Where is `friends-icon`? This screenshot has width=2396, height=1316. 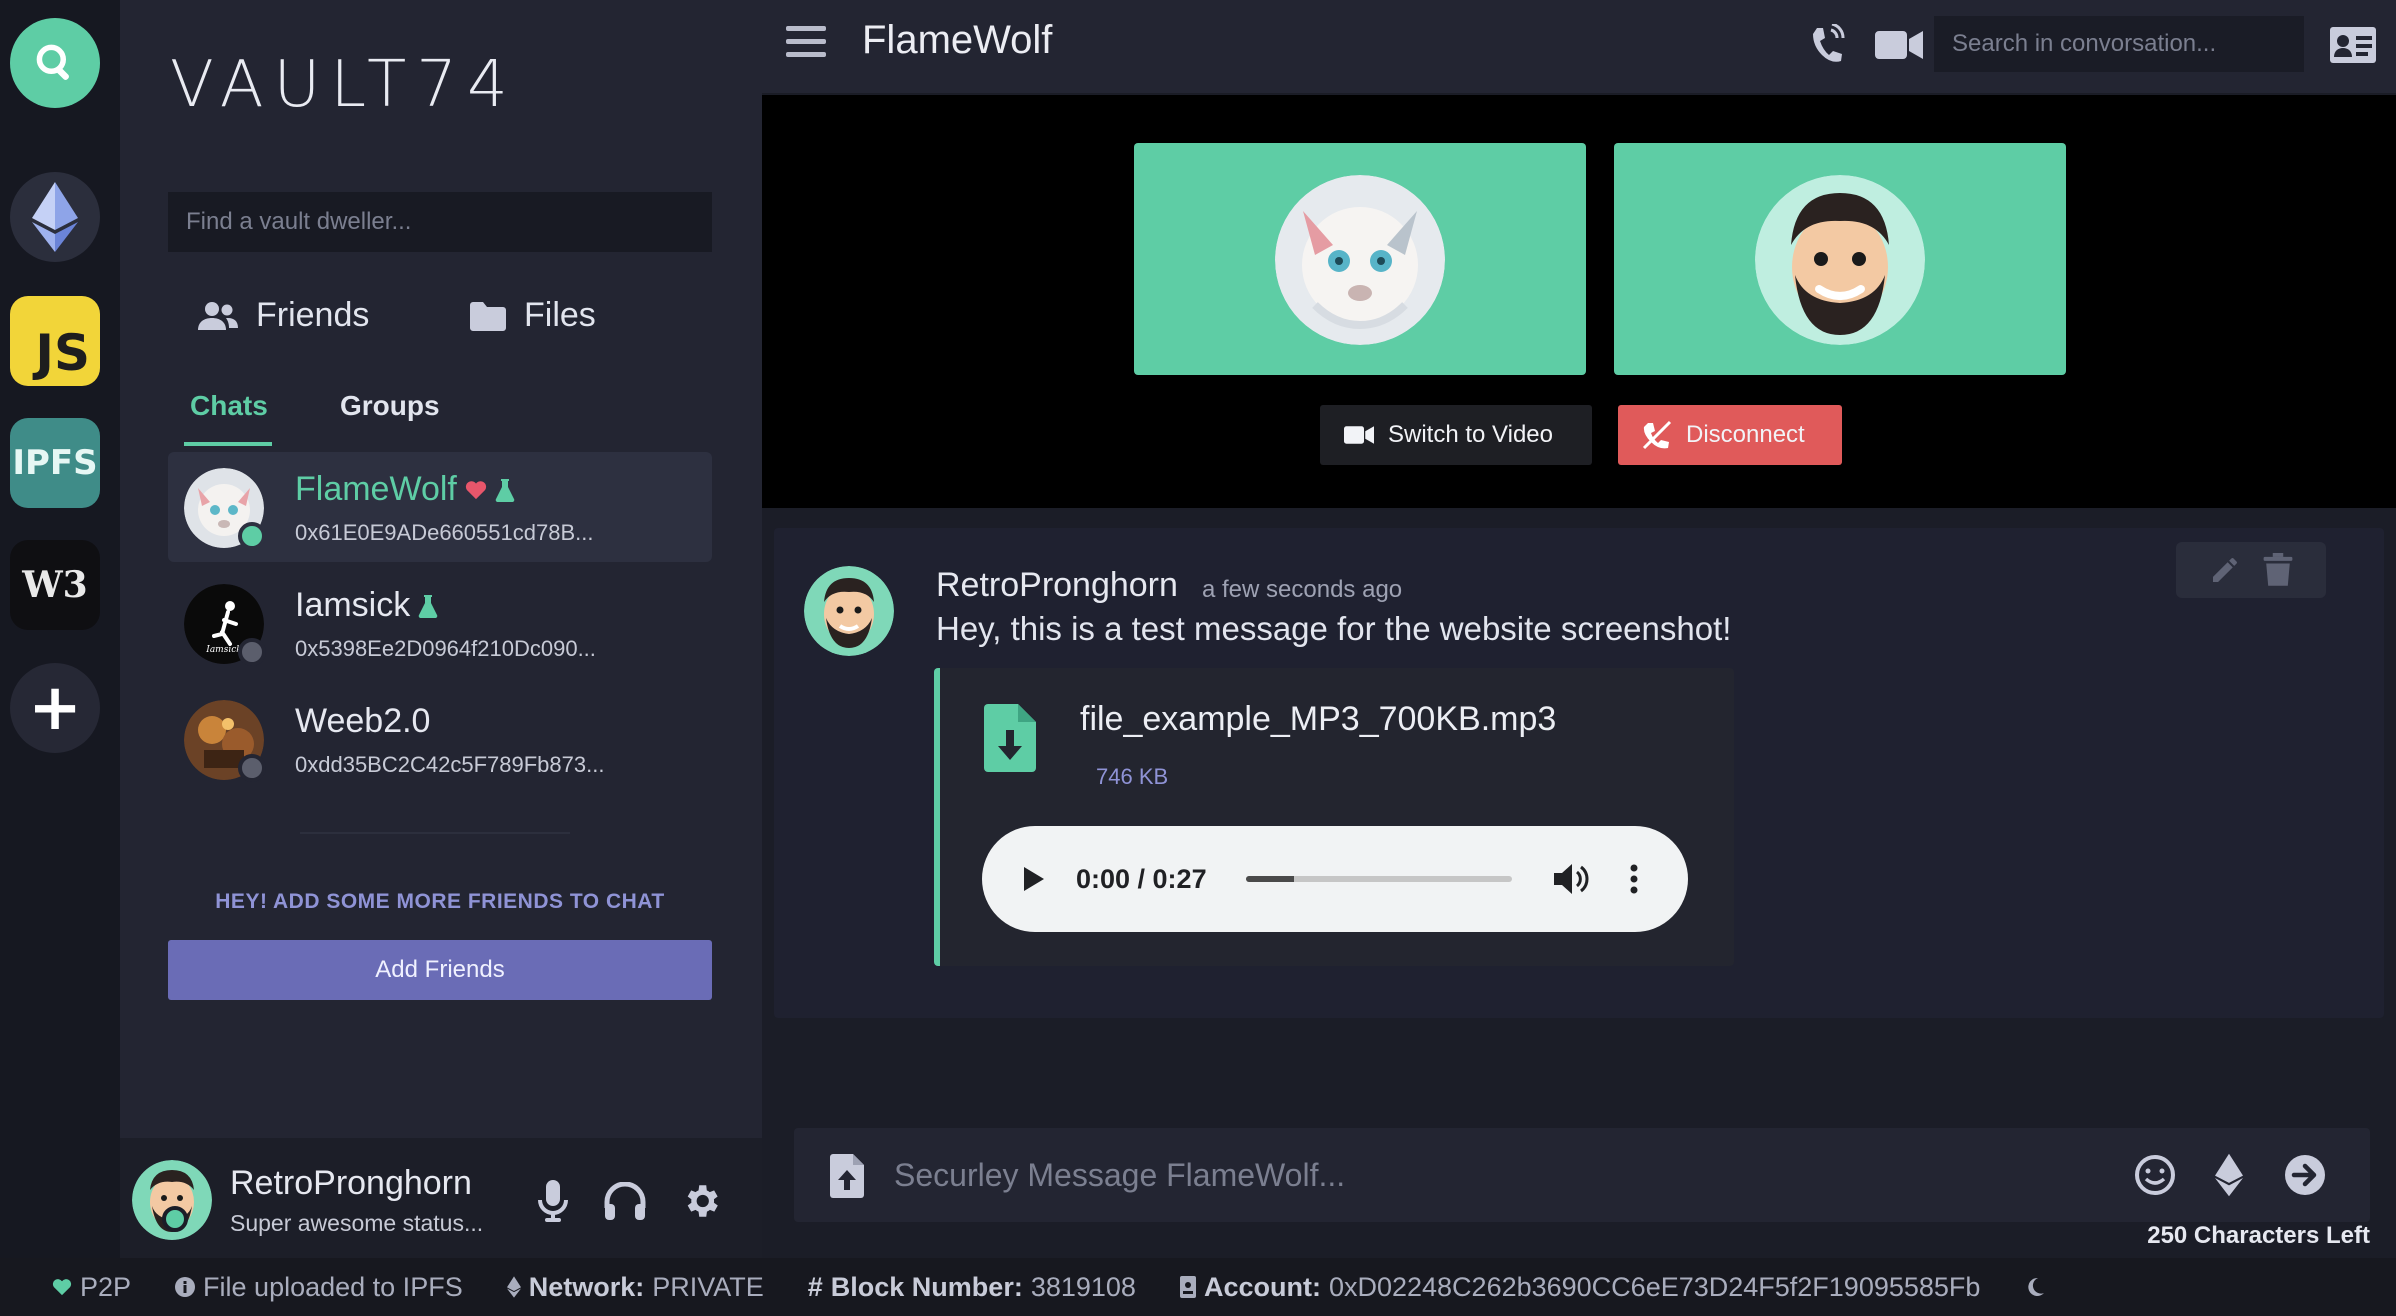 friends-icon is located at coordinates (218, 315).